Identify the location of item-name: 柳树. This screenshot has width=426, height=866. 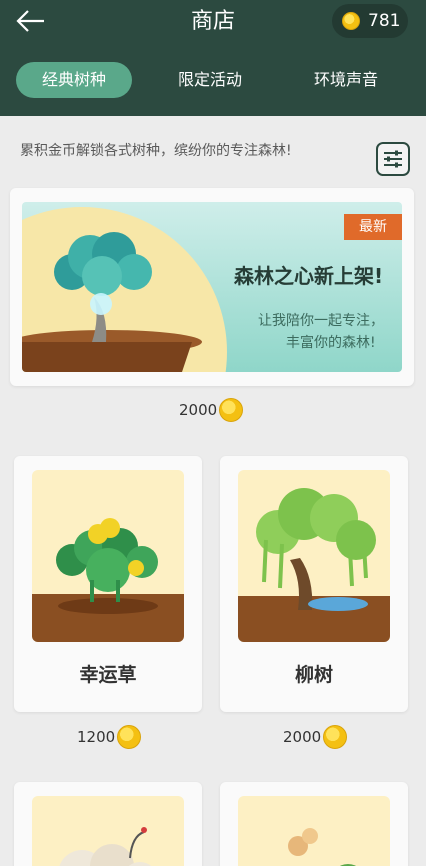
(313, 675).